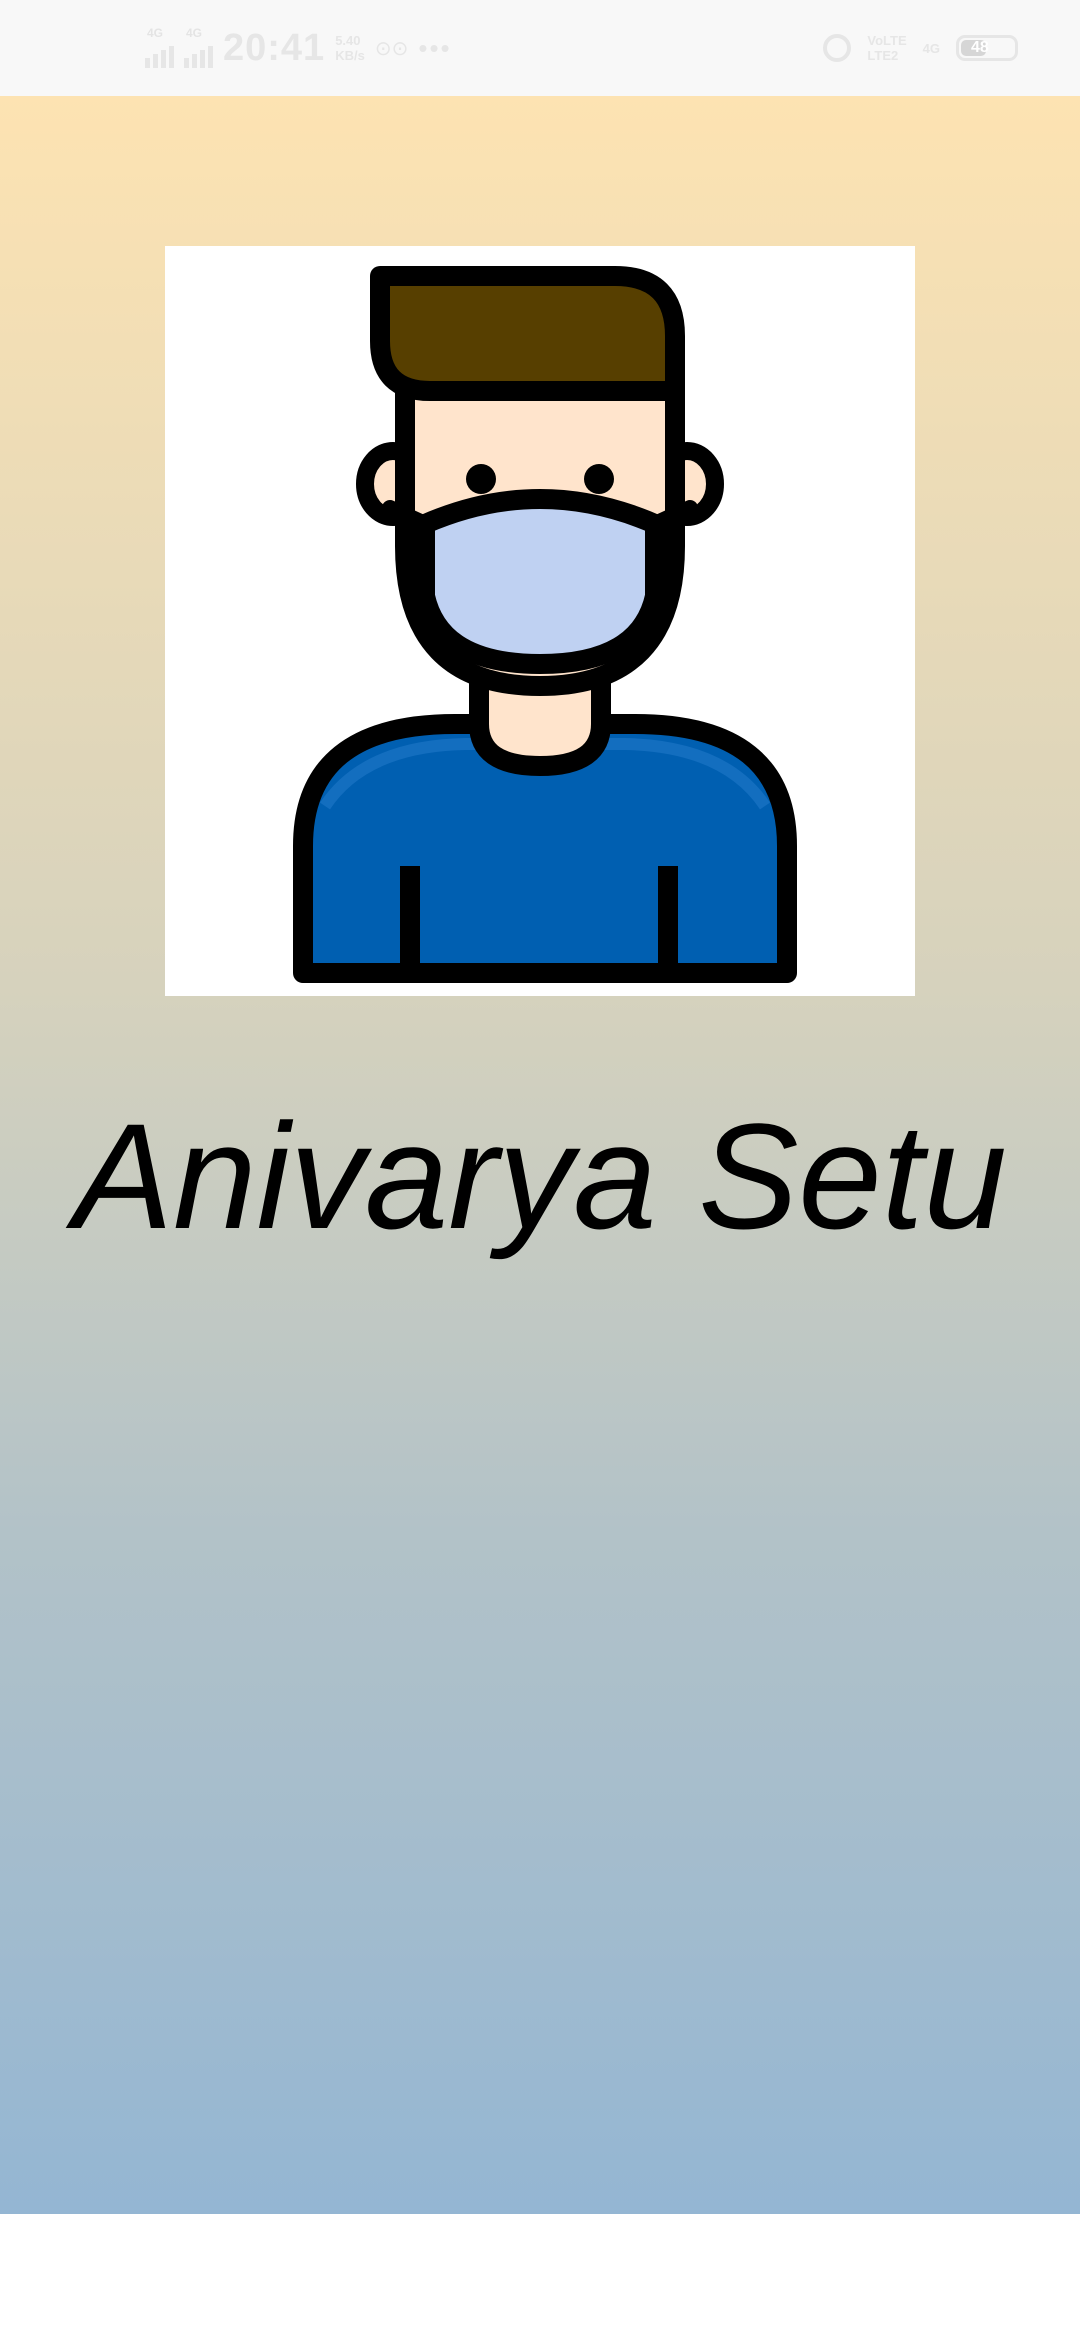  Describe the element at coordinates (194, 33) in the screenshot. I see `network-type-label-2: 4G` at that location.